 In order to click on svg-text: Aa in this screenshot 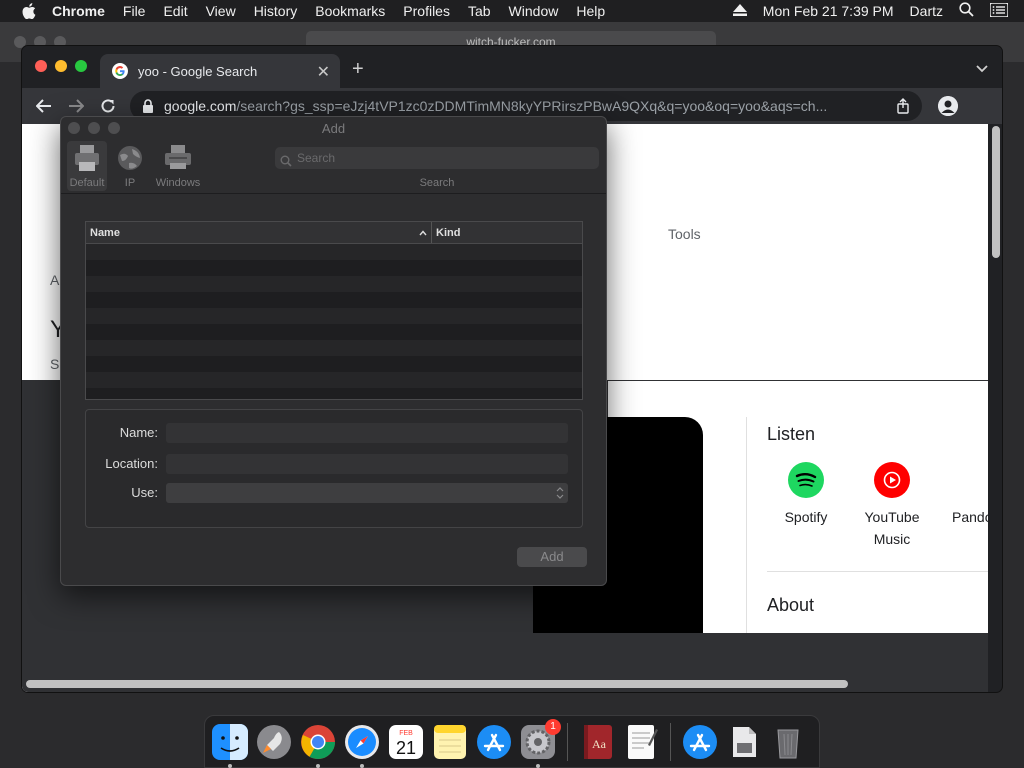, I will do `click(599, 744)`.